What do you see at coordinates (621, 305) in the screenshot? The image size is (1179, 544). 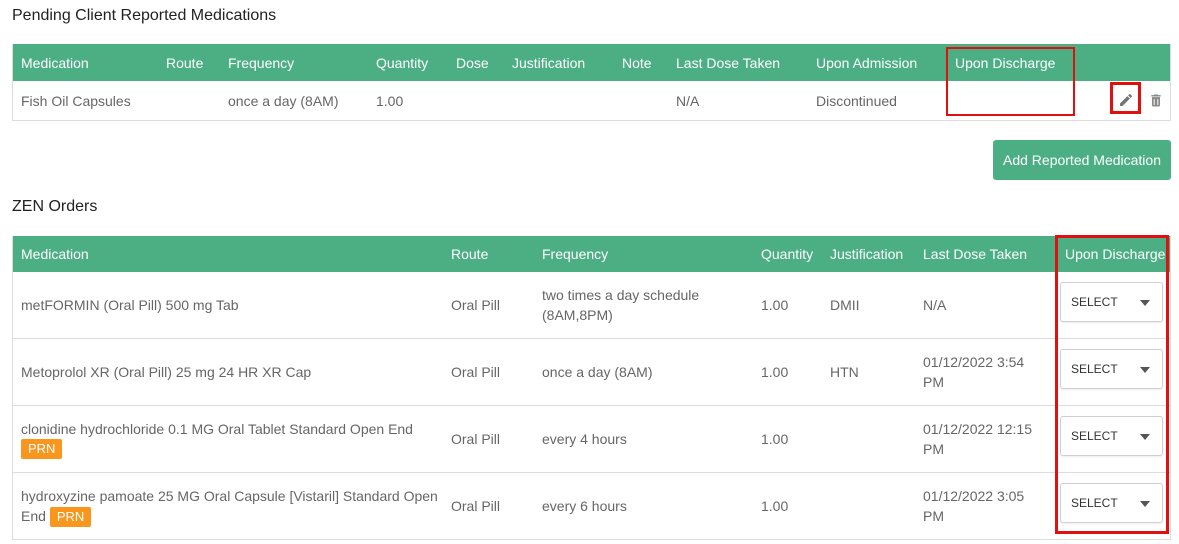 I see `cell-frequency: two times a day schedule (8AM,8PM)` at bounding box center [621, 305].